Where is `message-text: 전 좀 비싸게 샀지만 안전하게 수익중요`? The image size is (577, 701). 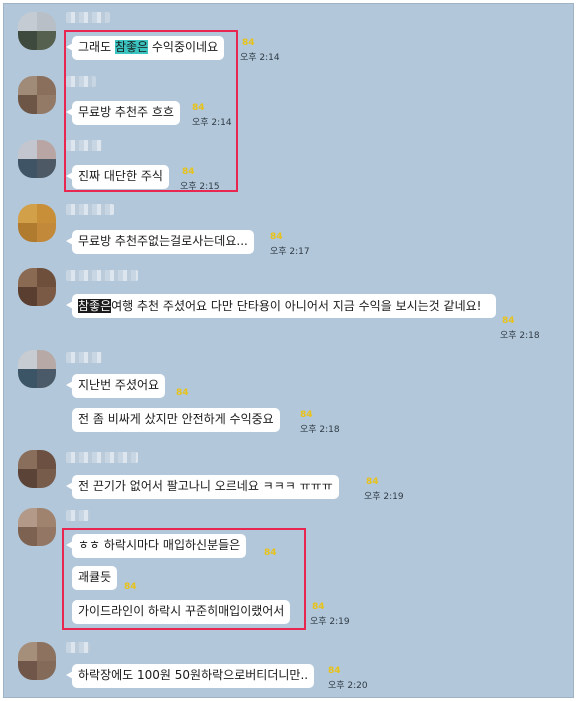 message-text: 전 좀 비싸게 샀지만 안전하게 수익중요 is located at coordinates (176, 419).